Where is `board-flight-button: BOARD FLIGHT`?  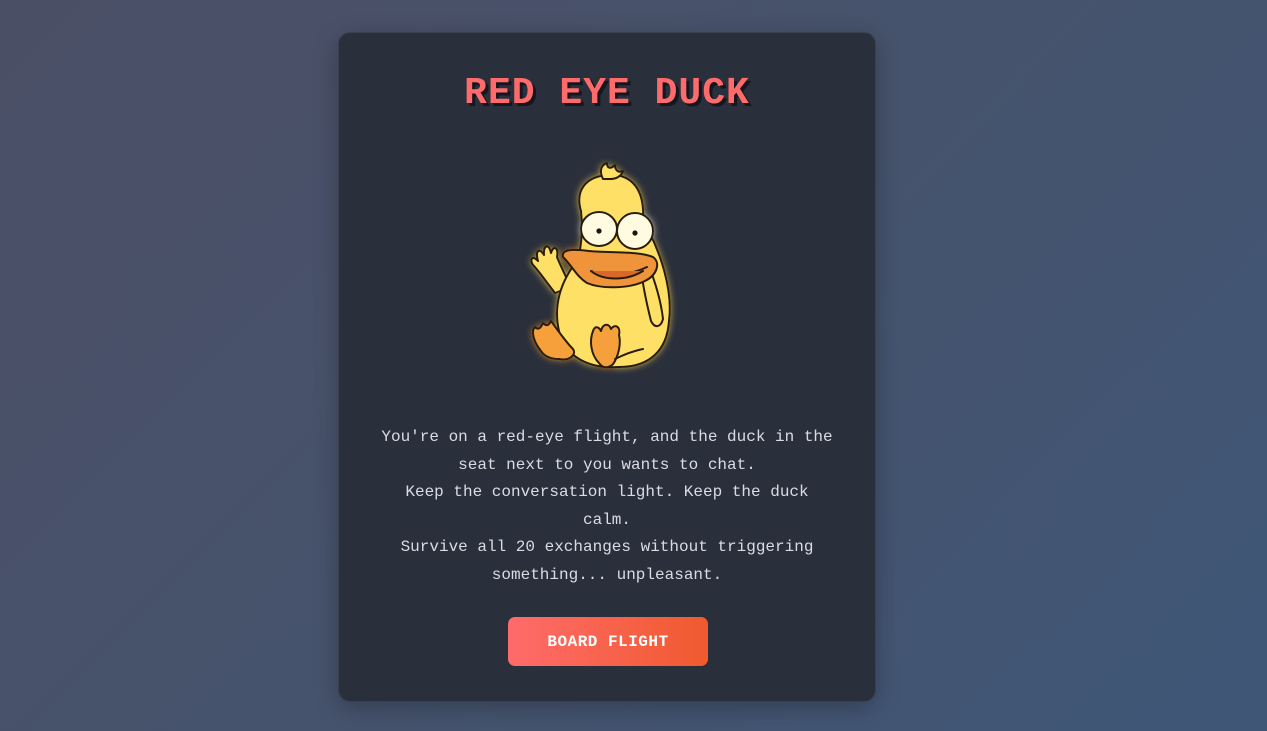
board-flight-button: BOARD FLIGHT is located at coordinates (608, 641).